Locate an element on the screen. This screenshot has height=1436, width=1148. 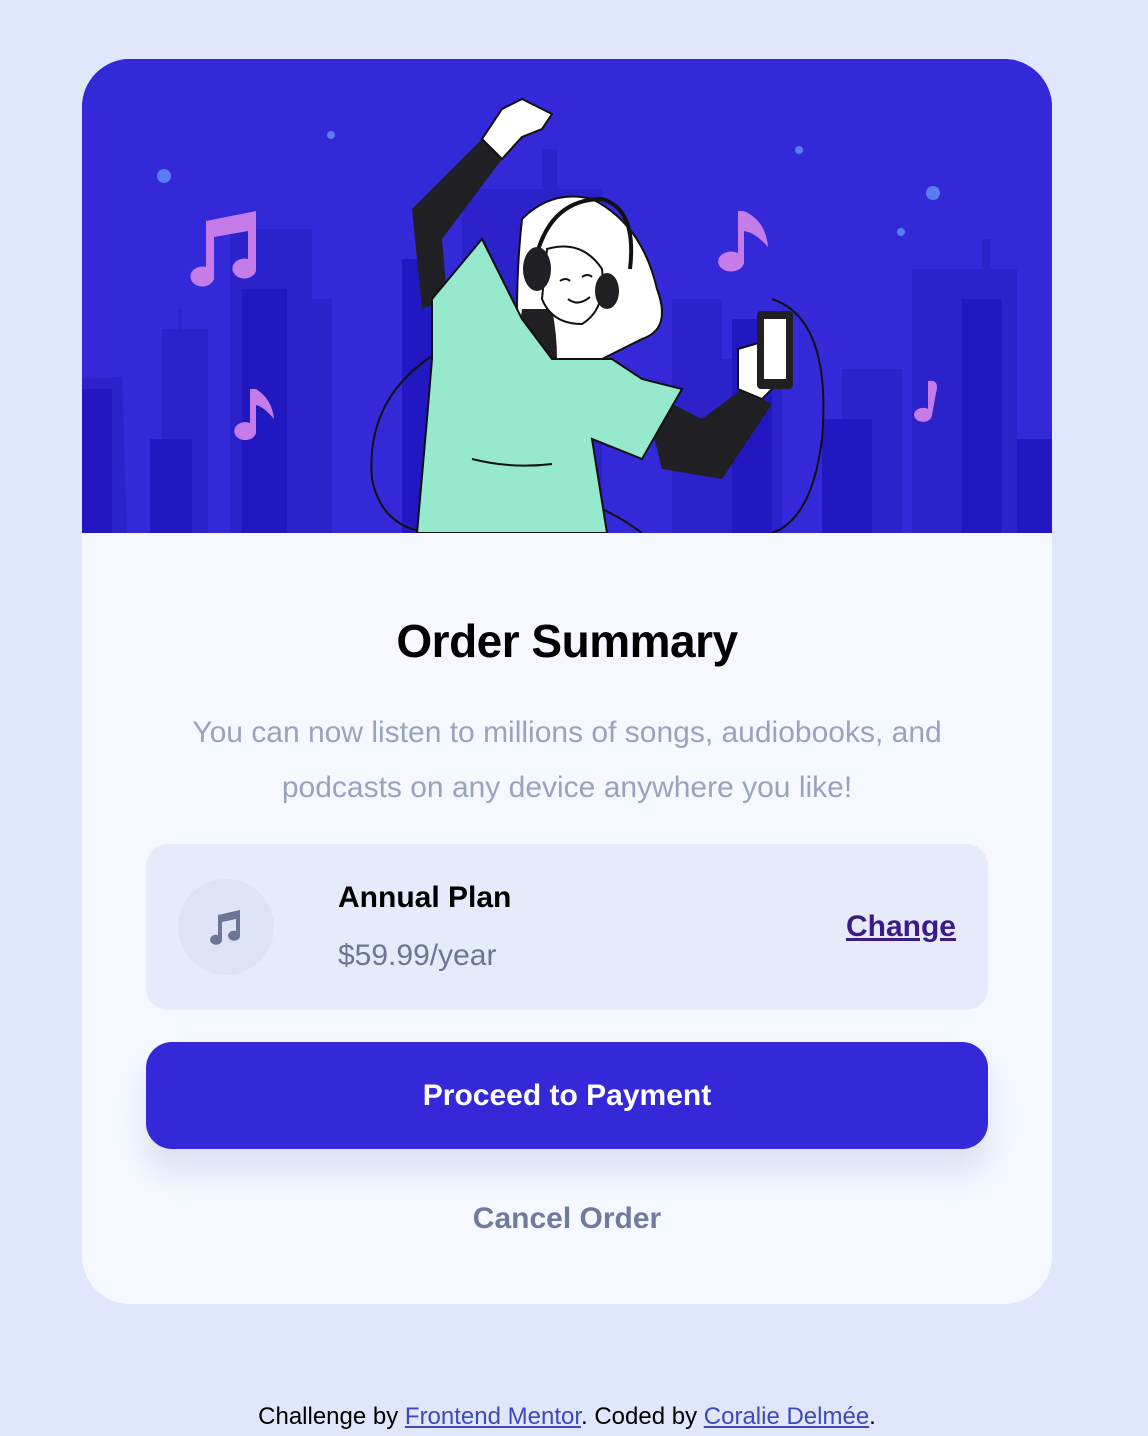
author-link: Coralie Delmée is located at coordinates (786, 1416).